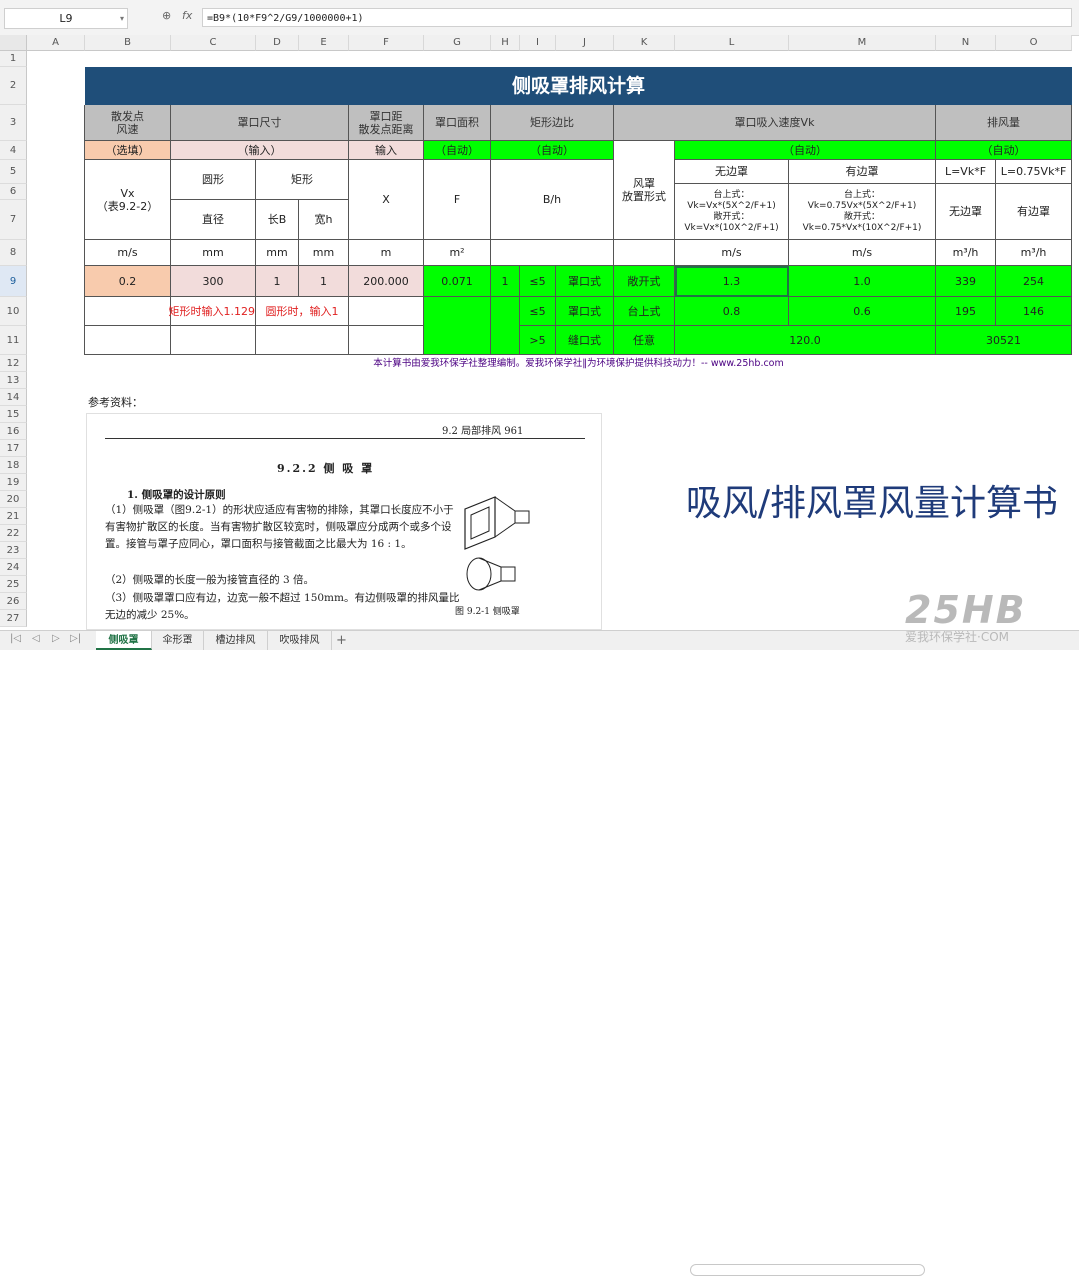 The image size is (1079, 1276). What do you see at coordinates (775, 123) in the screenshot?
I see `hdr-suction-velocity: 罩口吸入速度Vk` at bounding box center [775, 123].